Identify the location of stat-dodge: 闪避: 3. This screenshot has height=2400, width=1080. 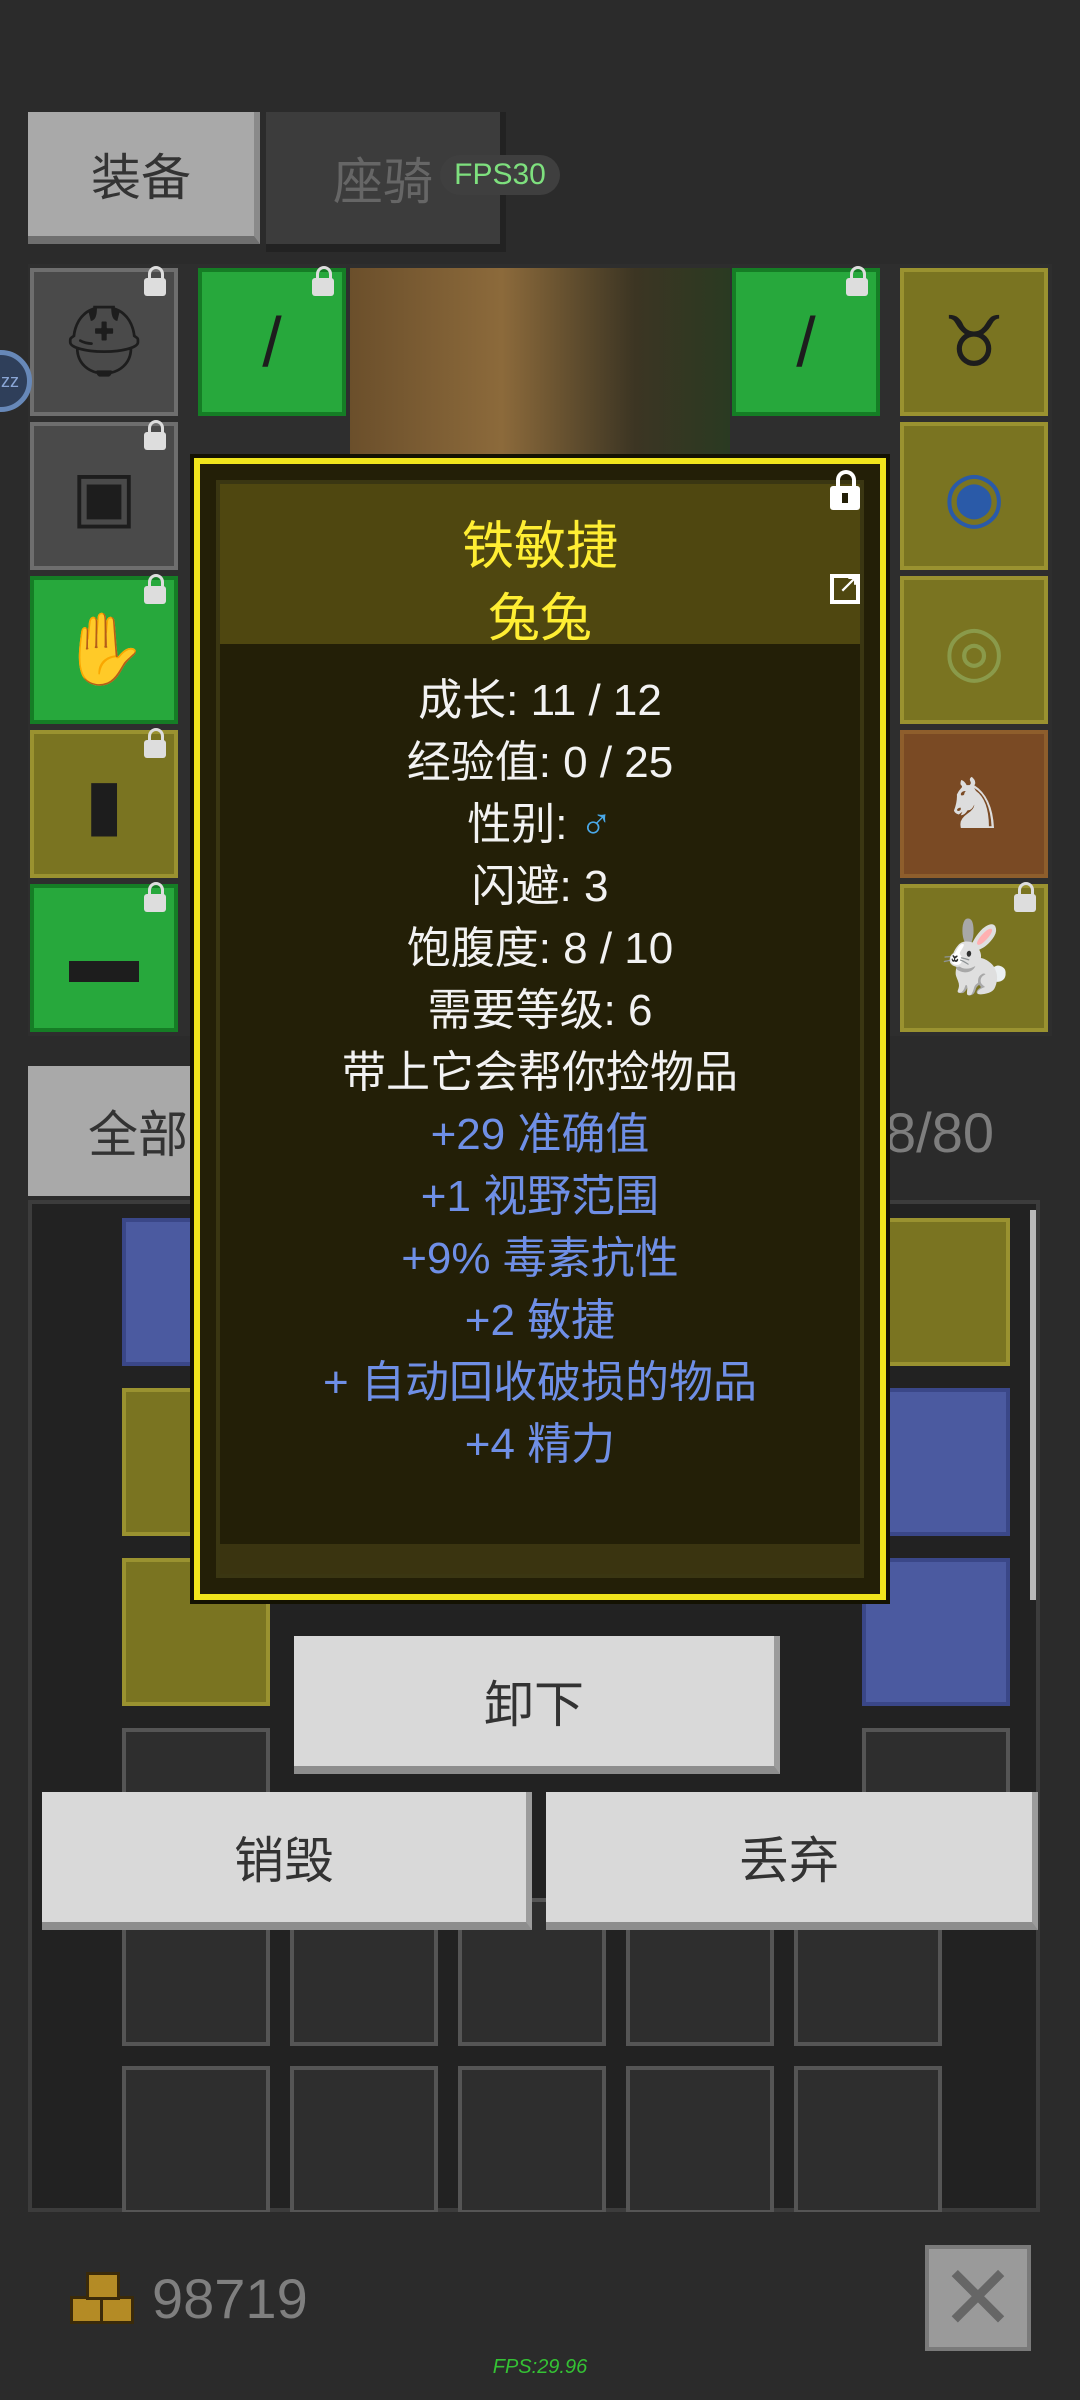
(540, 886).